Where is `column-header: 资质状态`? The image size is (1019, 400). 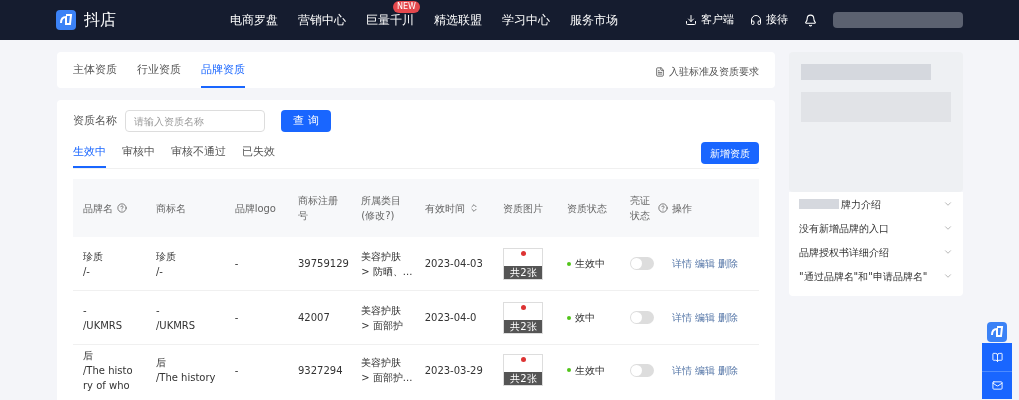
column-header: 资质状态 is located at coordinates (586, 208).